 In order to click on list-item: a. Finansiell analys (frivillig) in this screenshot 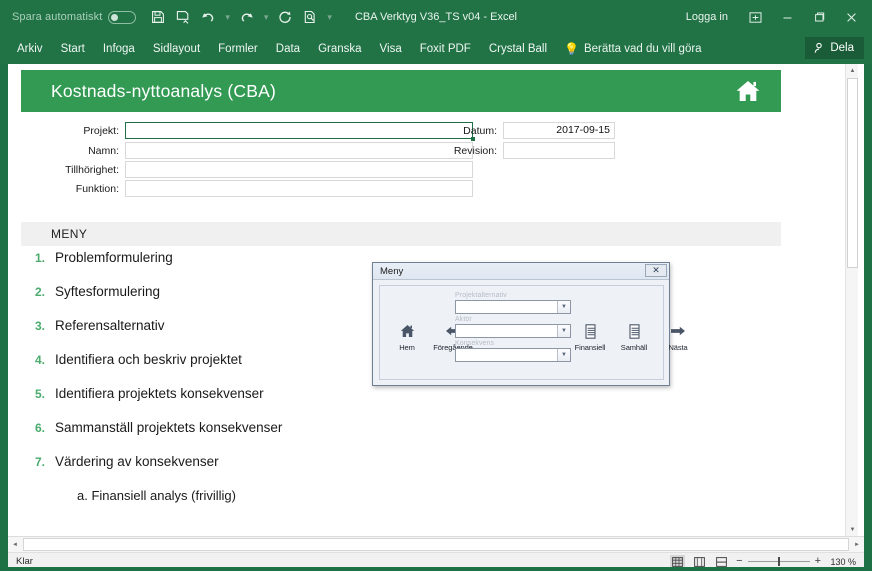, I will do `click(281, 505)`.